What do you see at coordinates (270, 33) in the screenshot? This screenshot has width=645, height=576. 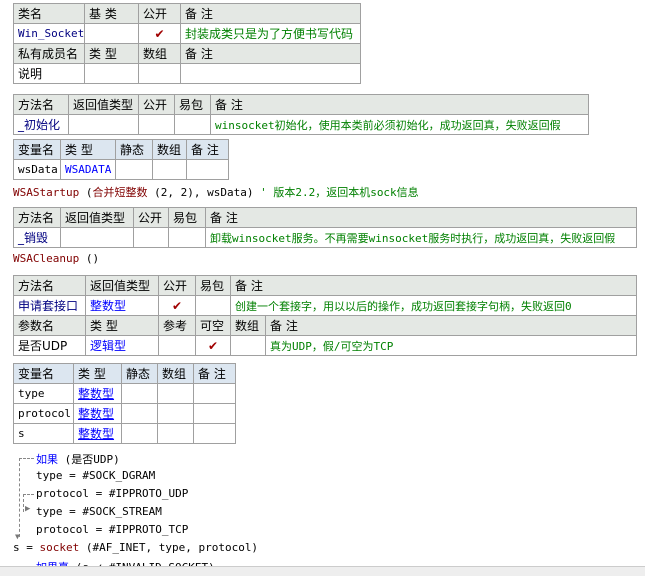 I see `class-comment: 封装成类只是为了方便书写代码` at bounding box center [270, 33].